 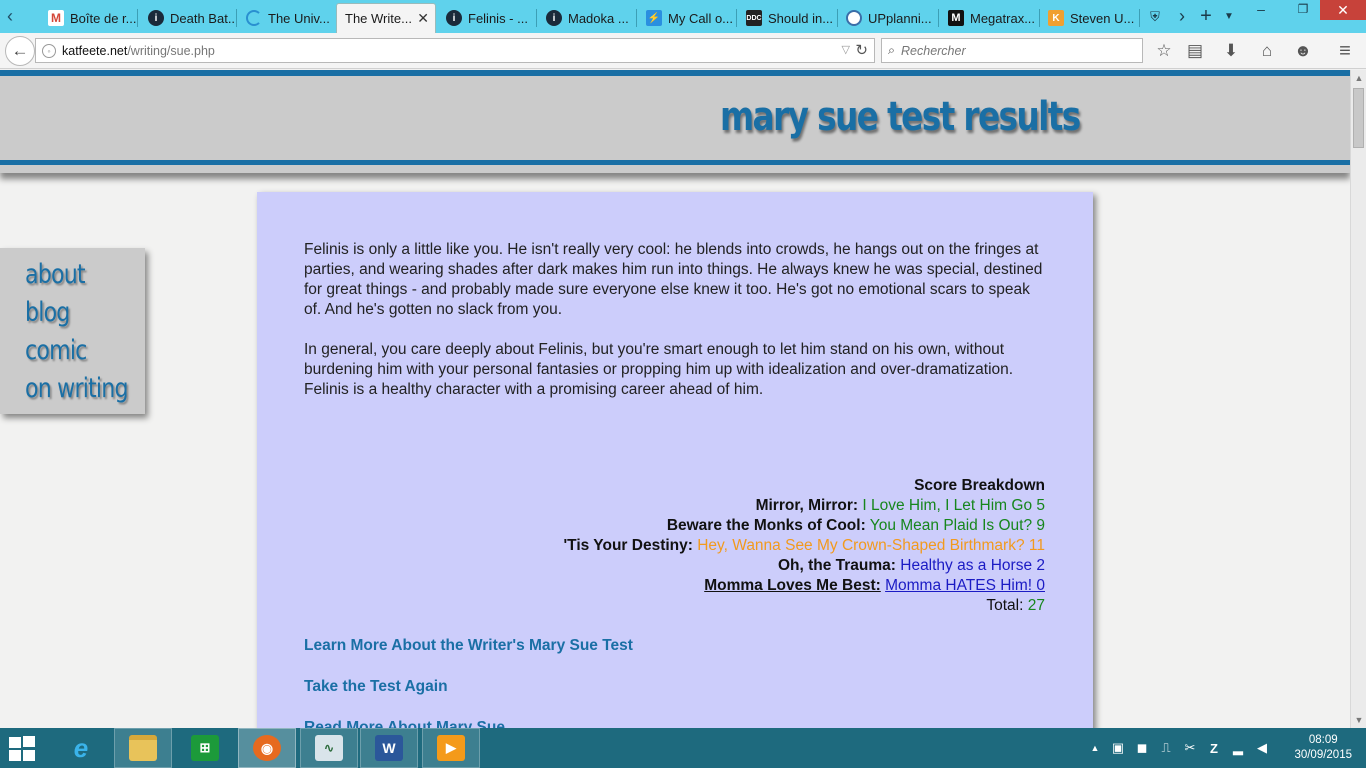 I want to click on new-tab-icon: +, so click(x=1206, y=16).